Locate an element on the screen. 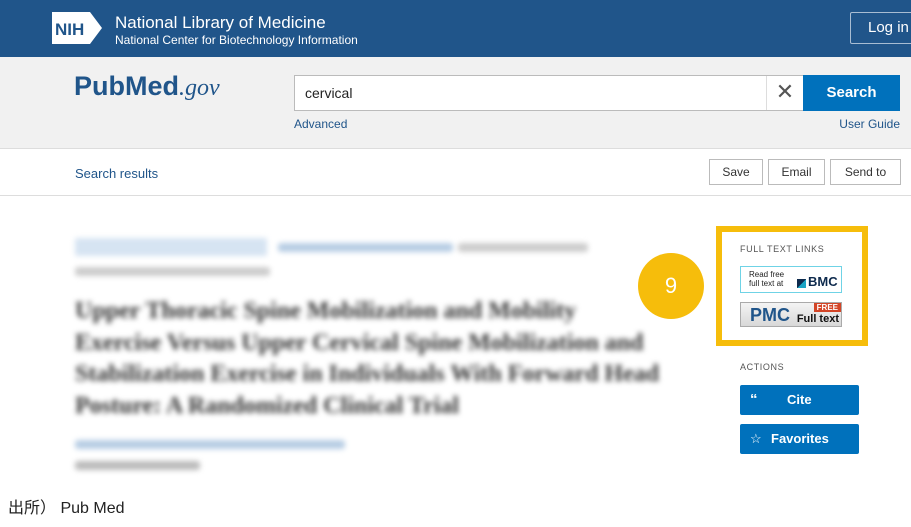  pmc-full-text-link: PMC FREE Full text is located at coordinates (791, 314).